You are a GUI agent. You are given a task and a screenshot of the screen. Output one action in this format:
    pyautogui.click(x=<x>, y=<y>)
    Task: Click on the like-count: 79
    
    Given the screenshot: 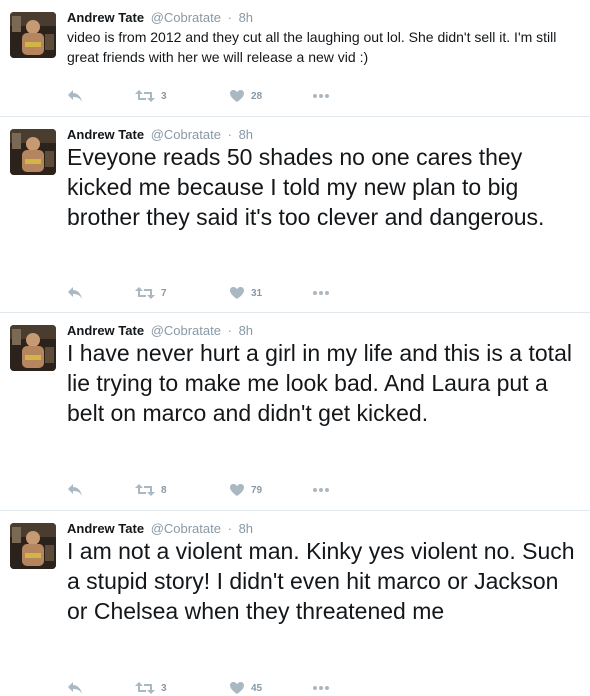 What is the action you would take?
    pyautogui.click(x=257, y=490)
    